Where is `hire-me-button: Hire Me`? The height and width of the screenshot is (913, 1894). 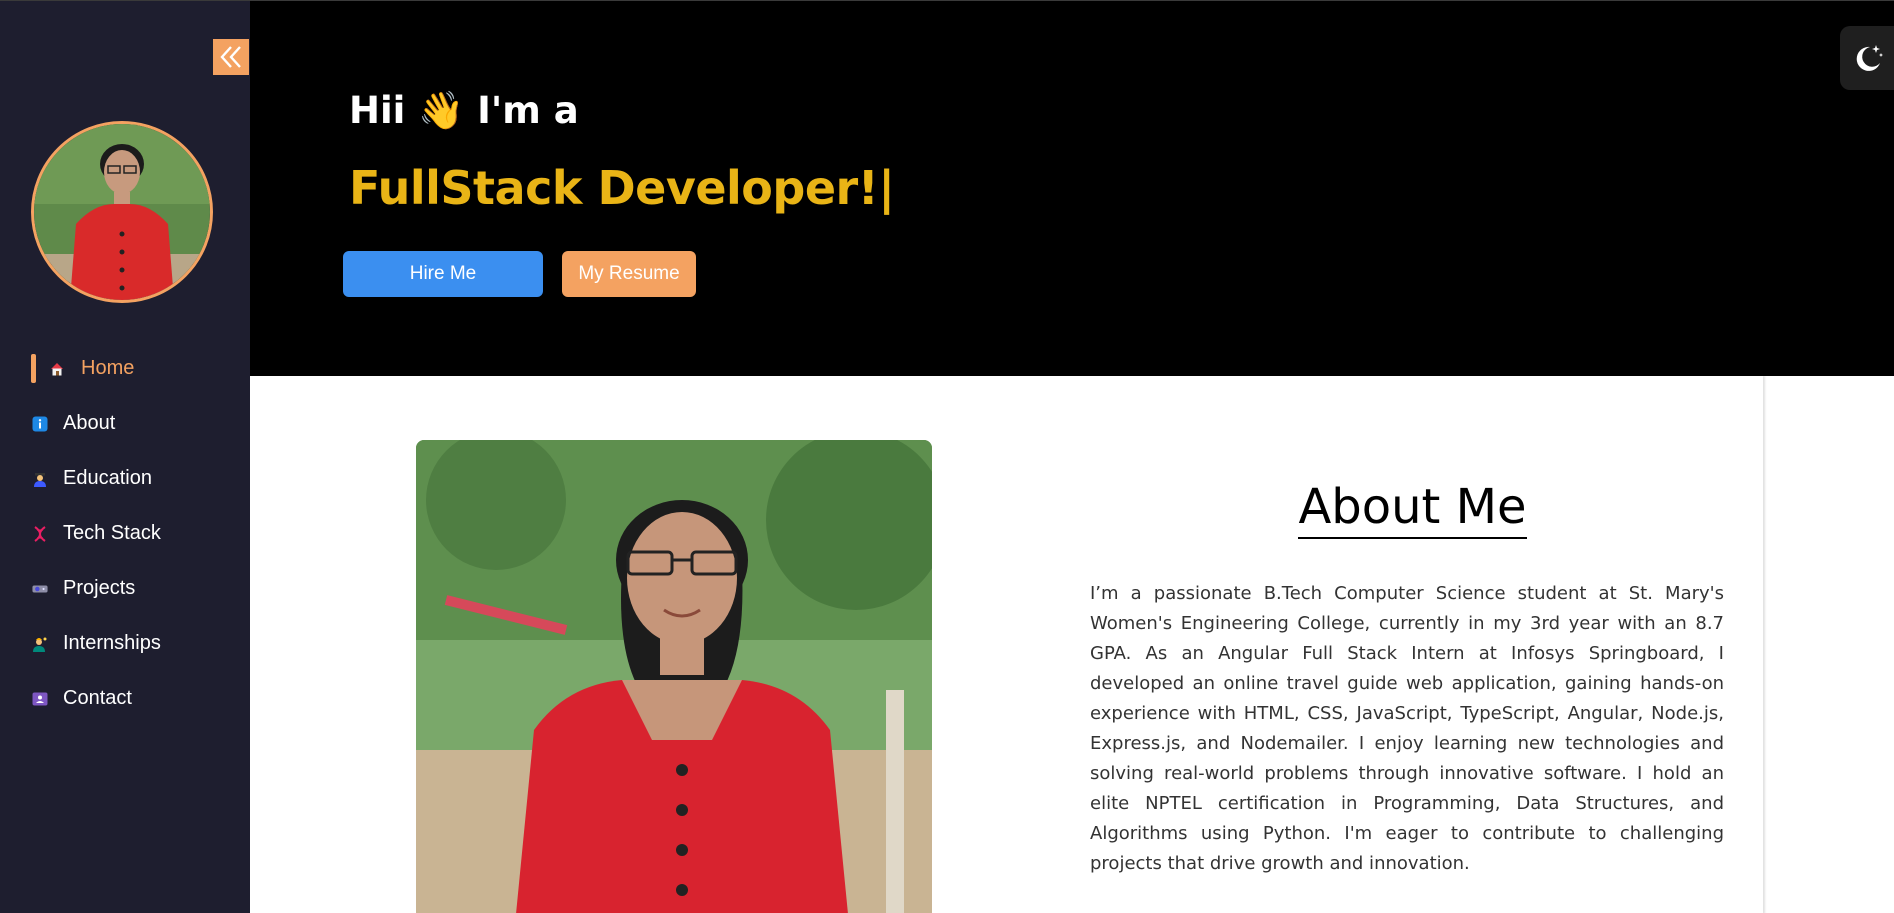
hire-me-button: Hire Me is located at coordinates (443, 274).